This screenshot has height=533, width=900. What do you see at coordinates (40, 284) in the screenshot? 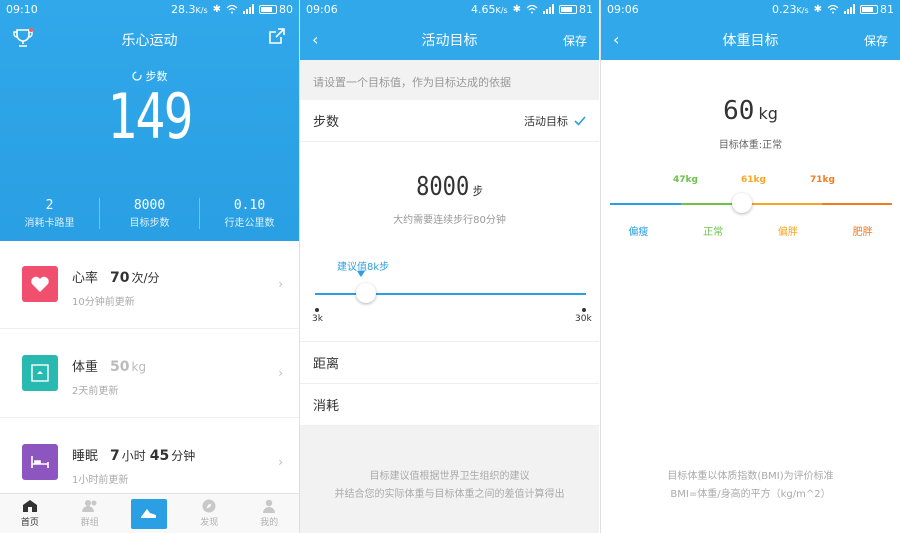
I see `heart-icon` at bounding box center [40, 284].